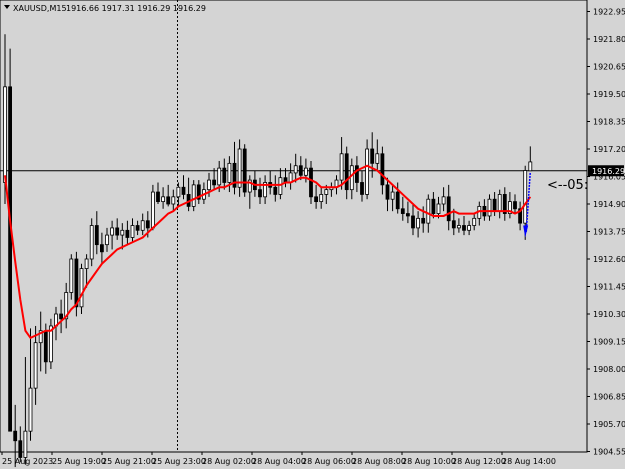  I want to click on y-tick-label: 1917.20, so click(609, 149).